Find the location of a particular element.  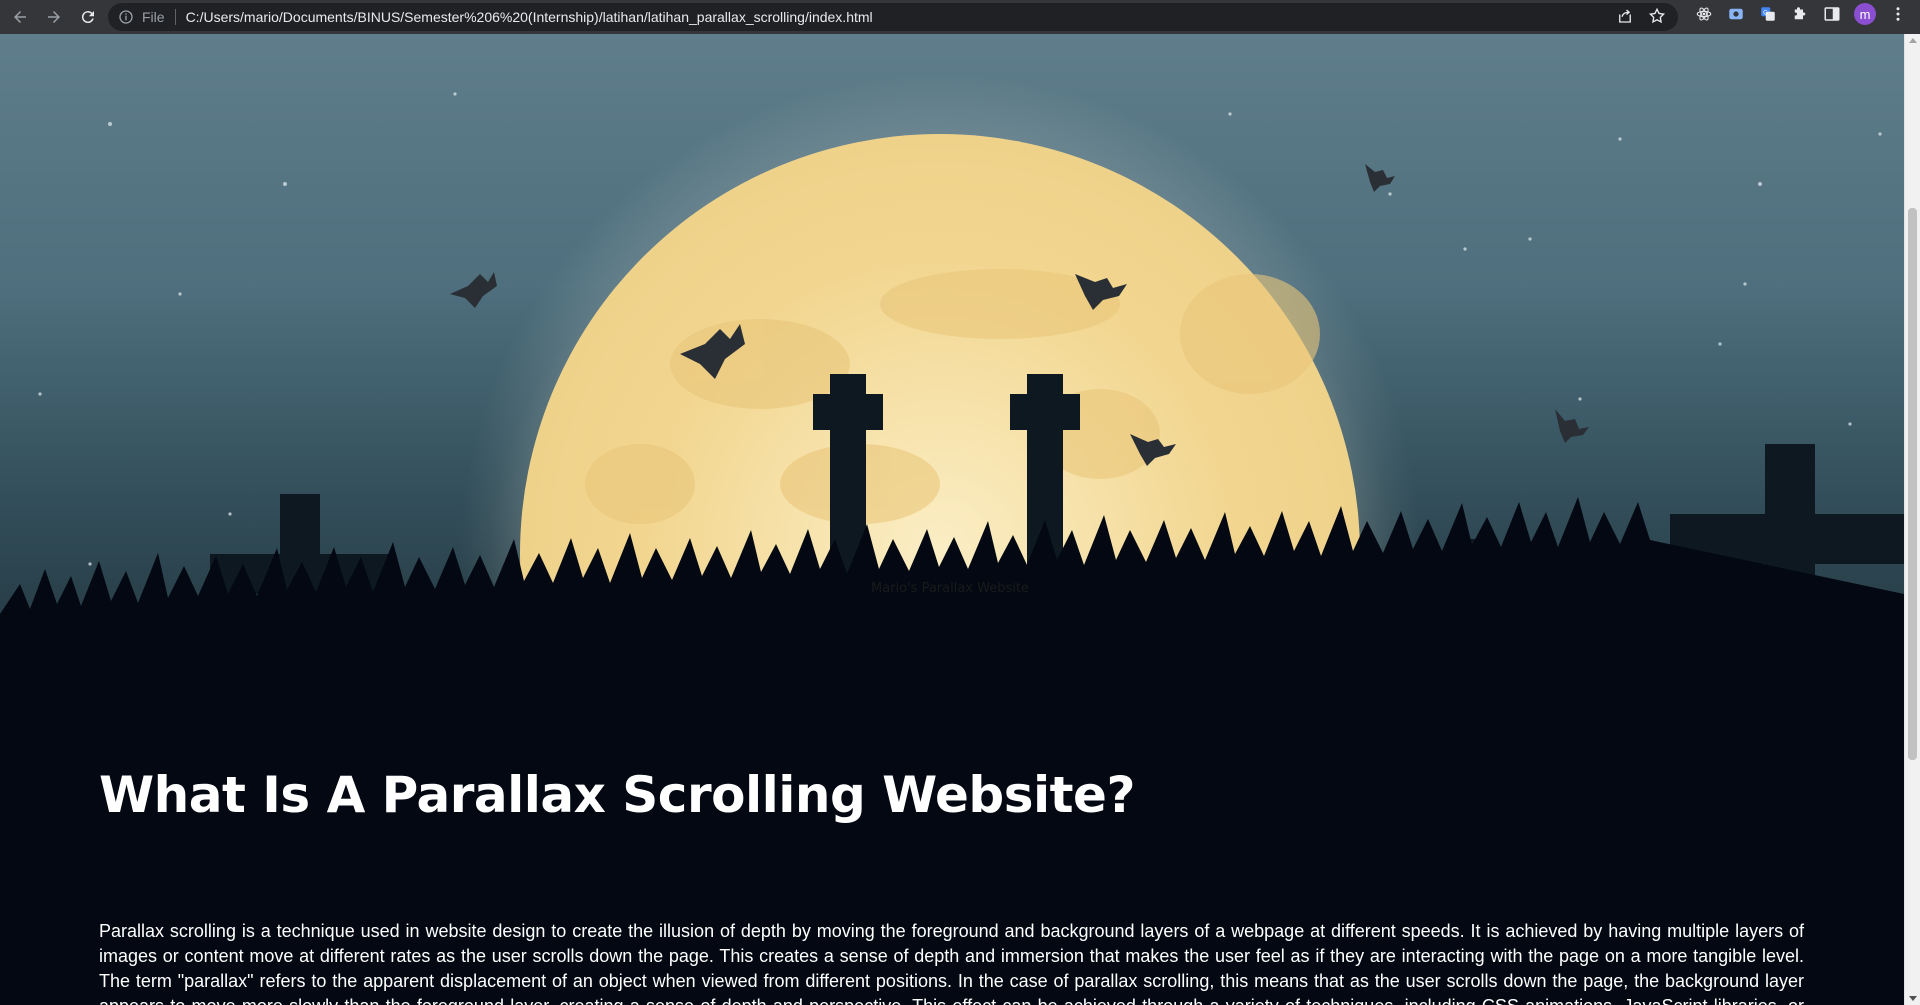

vertical-scrollbar is located at coordinates (1912, 519).